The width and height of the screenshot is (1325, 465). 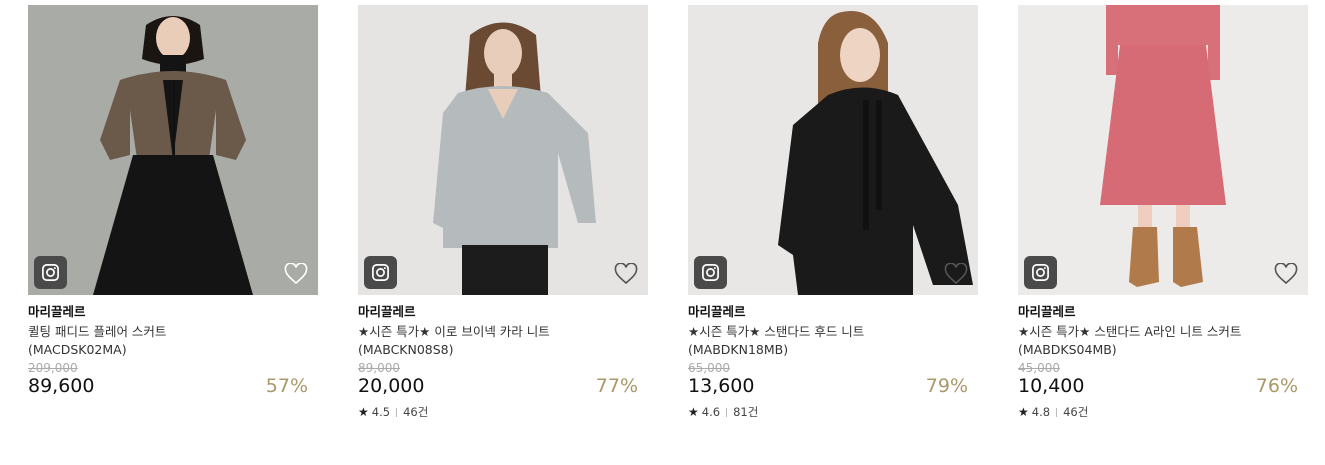 I want to click on discount-rate: 57%, so click(x=286, y=386).